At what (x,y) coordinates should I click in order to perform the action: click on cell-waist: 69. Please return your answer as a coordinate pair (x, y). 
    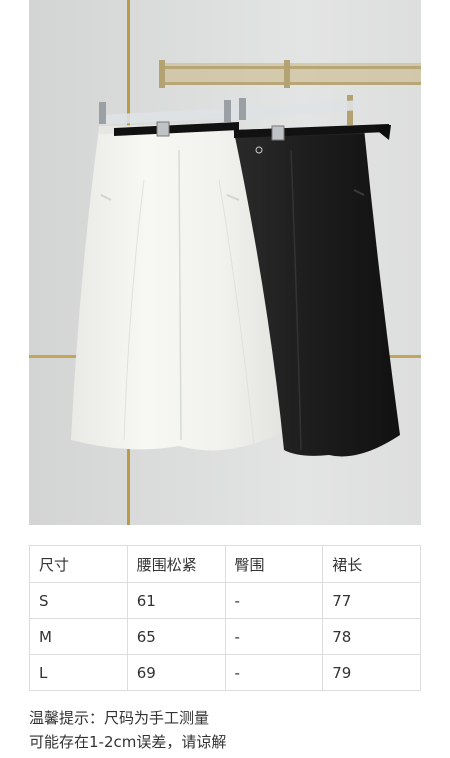
    Looking at the image, I should click on (176, 672).